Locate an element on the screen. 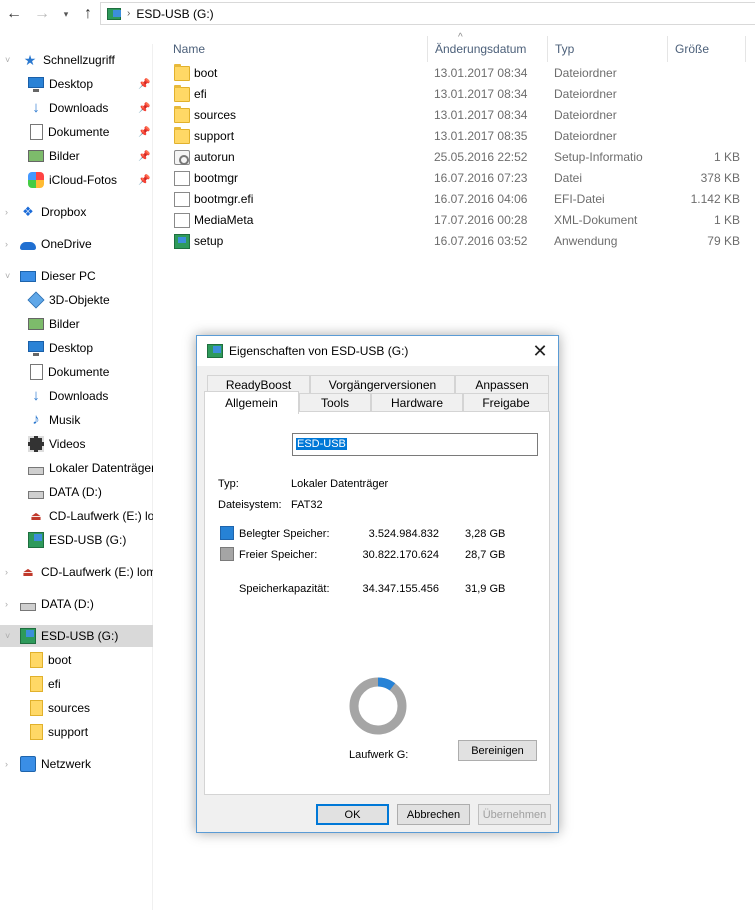 Image resolution: width=755 pixels, height=910 pixels. sidebar-item-network: › Netzwerk is located at coordinates (76, 764).